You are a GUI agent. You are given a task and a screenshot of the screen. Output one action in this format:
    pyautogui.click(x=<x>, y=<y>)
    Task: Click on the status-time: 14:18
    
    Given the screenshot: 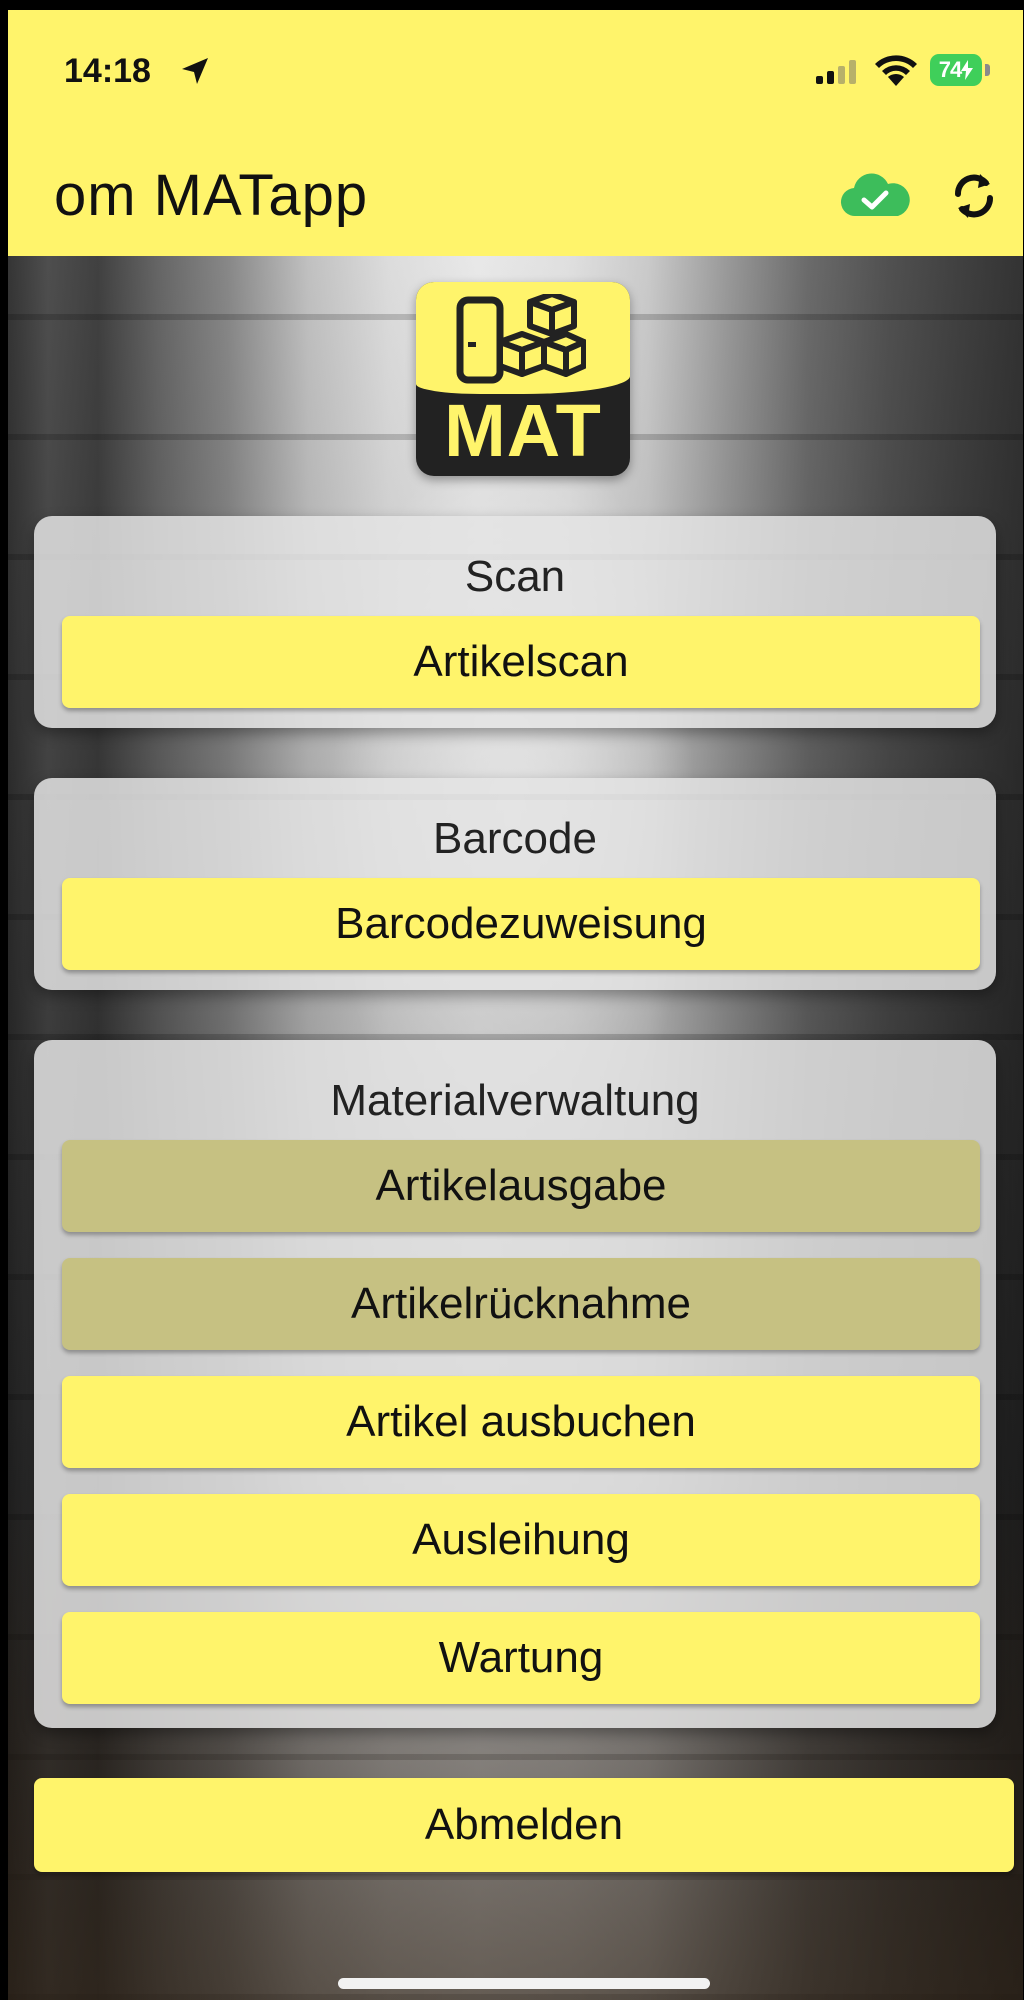 What is the action you would take?
    pyautogui.click(x=107, y=71)
    